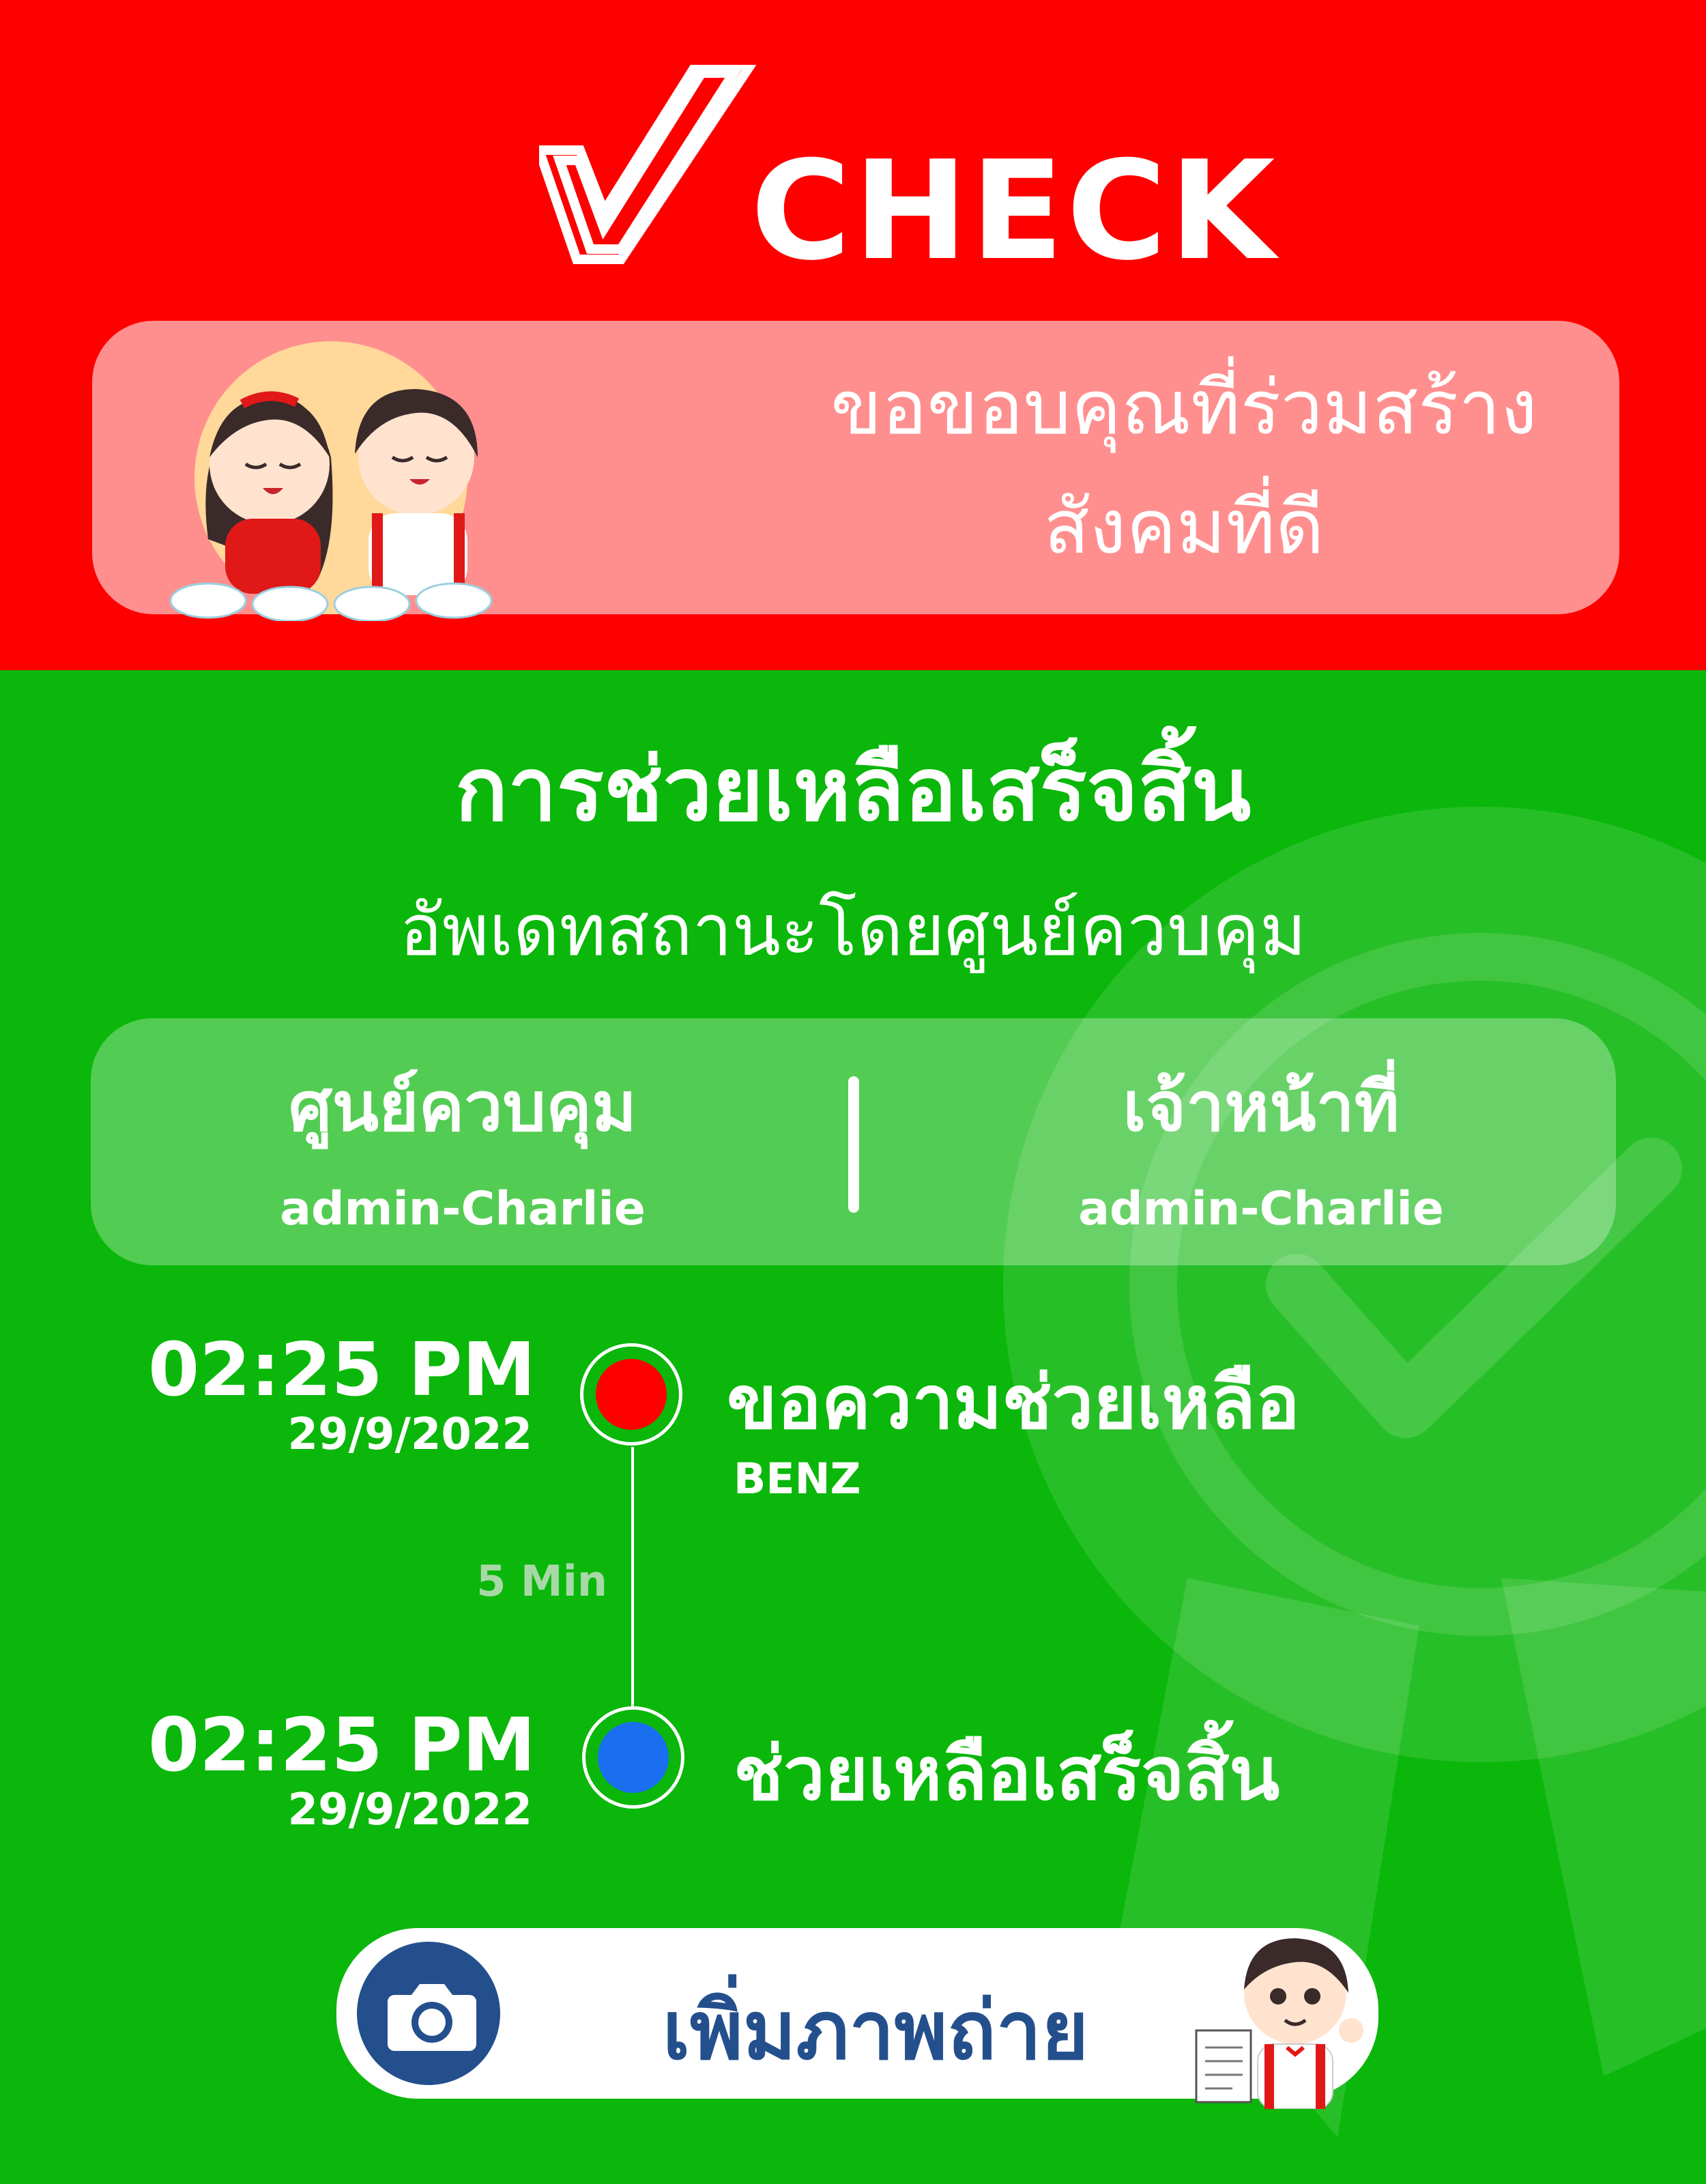  I want to click on thanks-message: ขอขอบคุณที่ร่วมสร้าง สังคมที่ดี, so click(1179, 467).